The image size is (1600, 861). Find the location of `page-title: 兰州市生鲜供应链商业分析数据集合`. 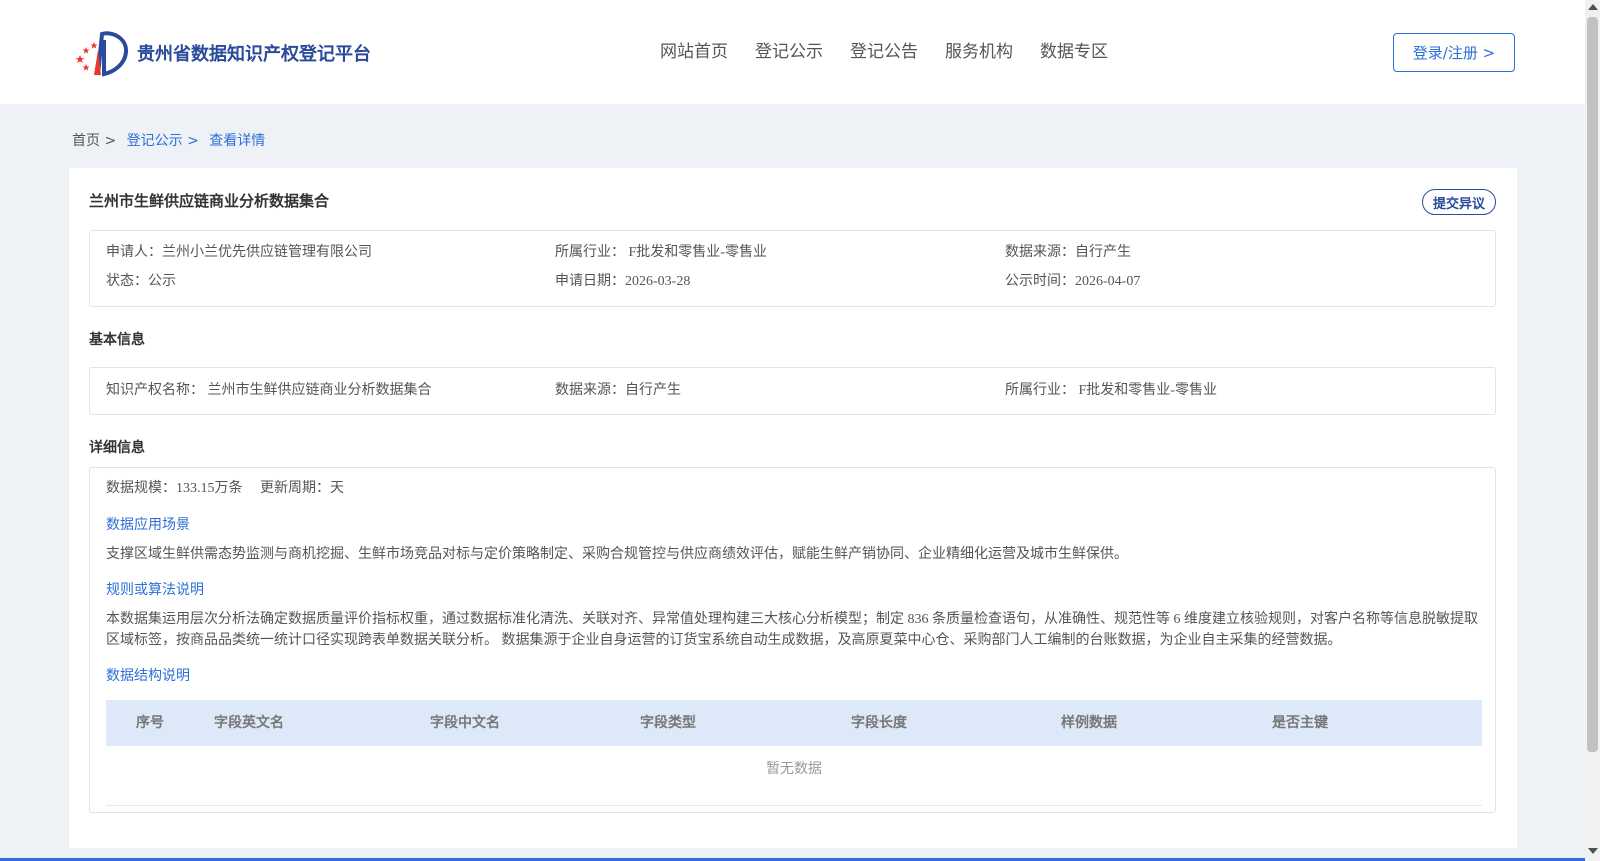

page-title: 兰州市生鲜供应链商业分析数据集合 is located at coordinates (209, 201).